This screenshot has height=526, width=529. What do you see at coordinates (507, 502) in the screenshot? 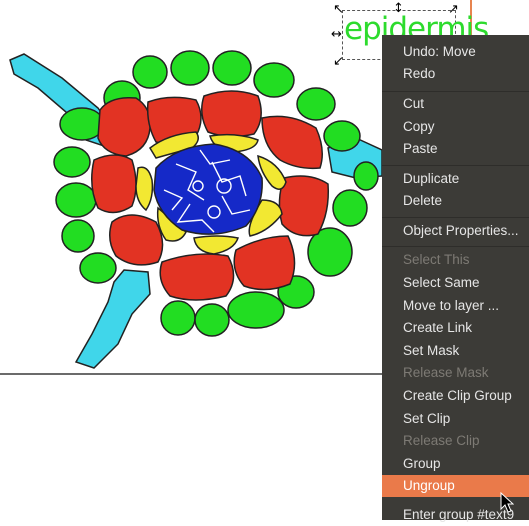
I see `mouse-pointer-icon` at bounding box center [507, 502].